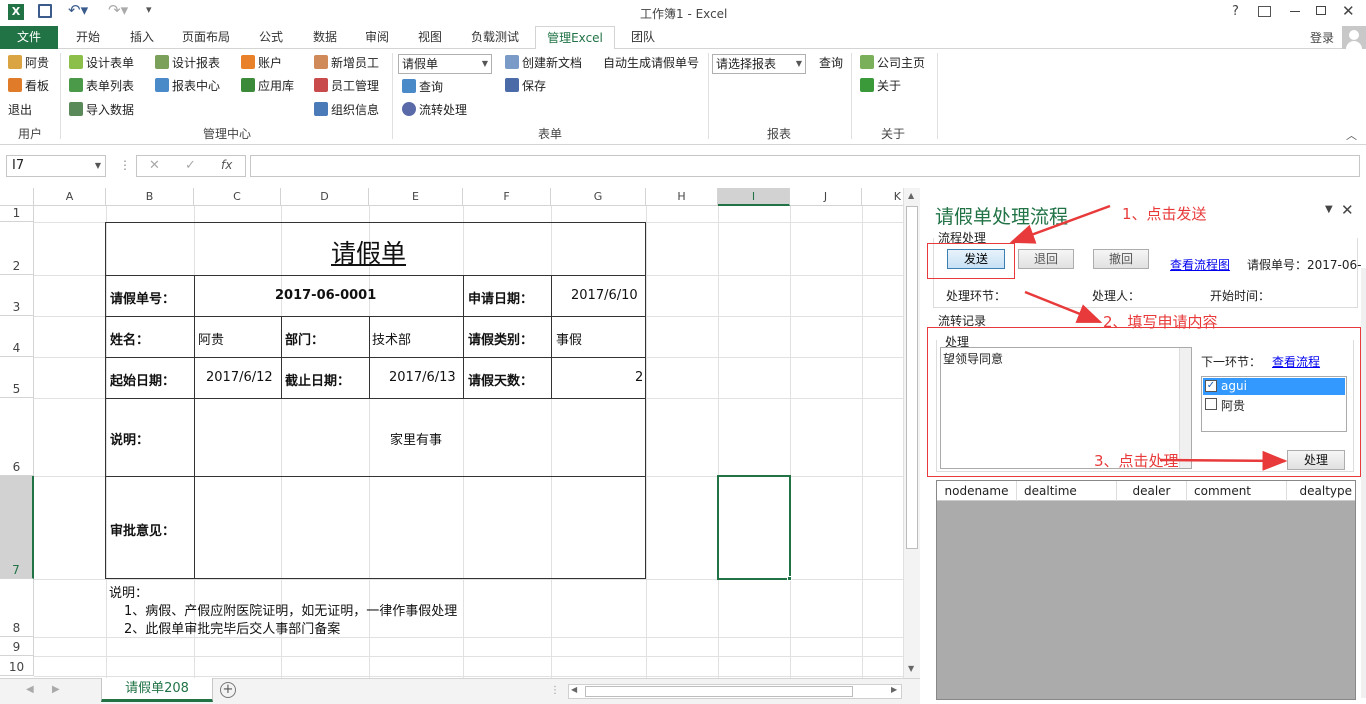  What do you see at coordinates (1060, 224) in the screenshot?
I see `arrow-send` at bounding box center [1060, 224].